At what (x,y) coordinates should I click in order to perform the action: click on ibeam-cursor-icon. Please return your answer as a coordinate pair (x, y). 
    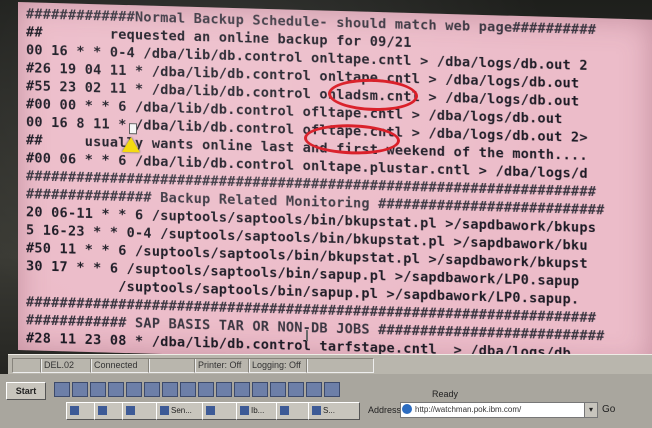
    Looking at the image, I should click on (307, 336).